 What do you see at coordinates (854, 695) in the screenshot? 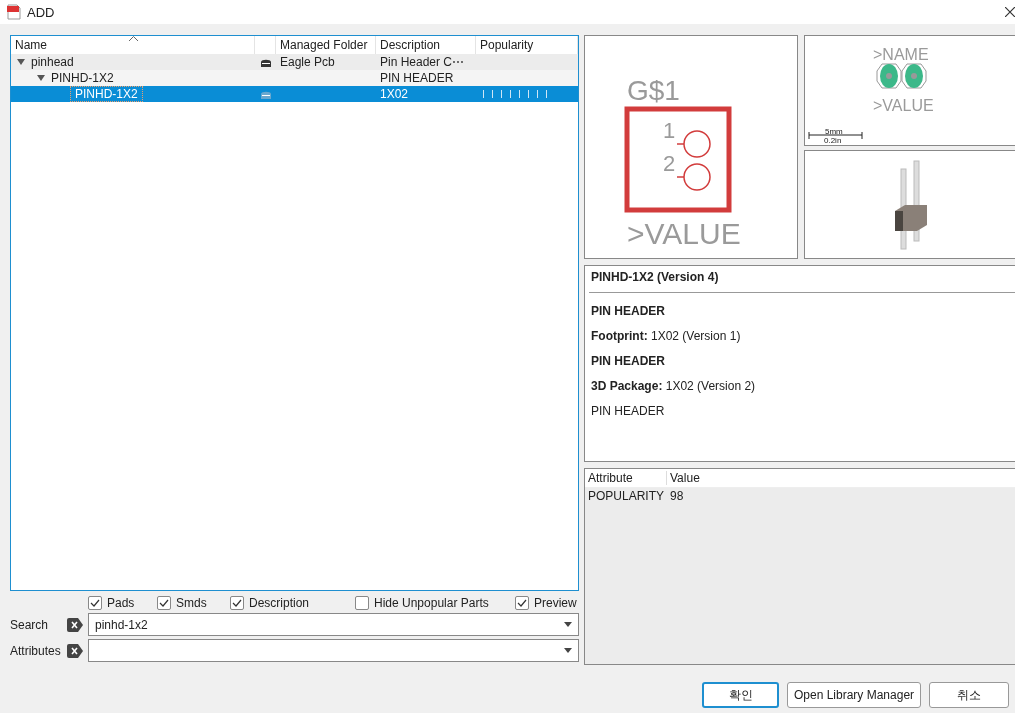
I see `dialog-button: Open Library Manager` at bounding box center [854, 695].